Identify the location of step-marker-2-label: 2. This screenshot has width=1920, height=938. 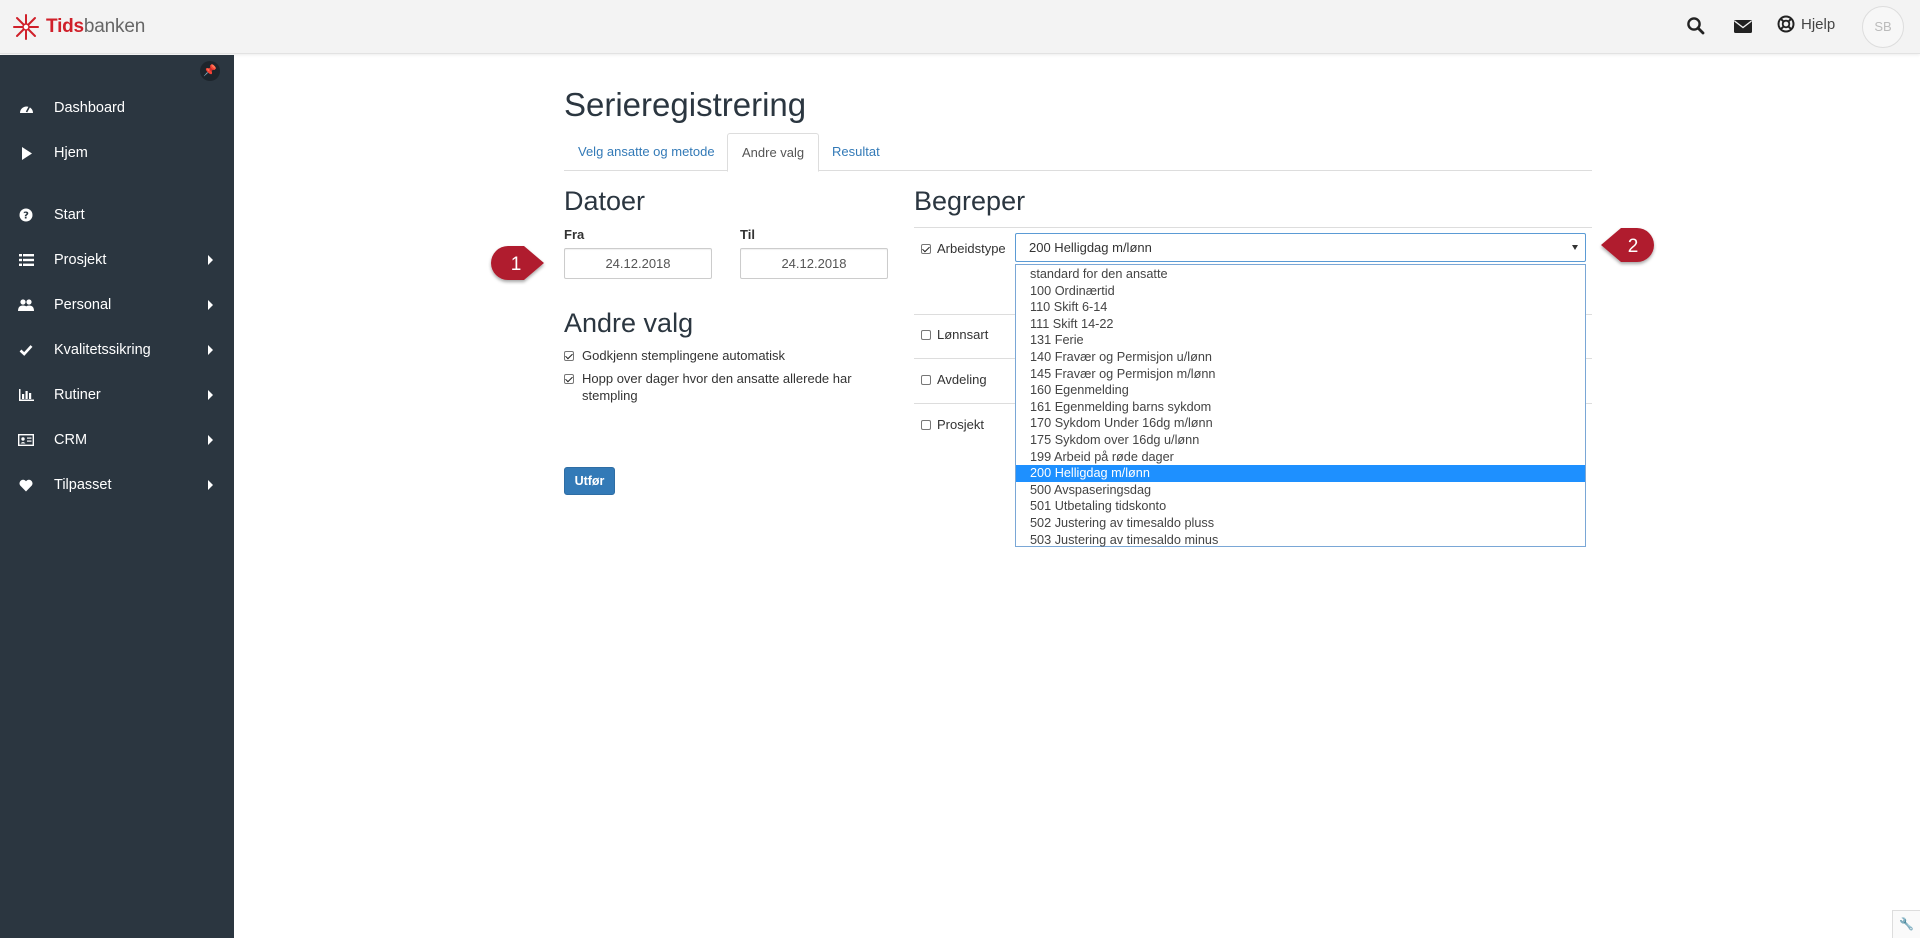
(1633, 246).